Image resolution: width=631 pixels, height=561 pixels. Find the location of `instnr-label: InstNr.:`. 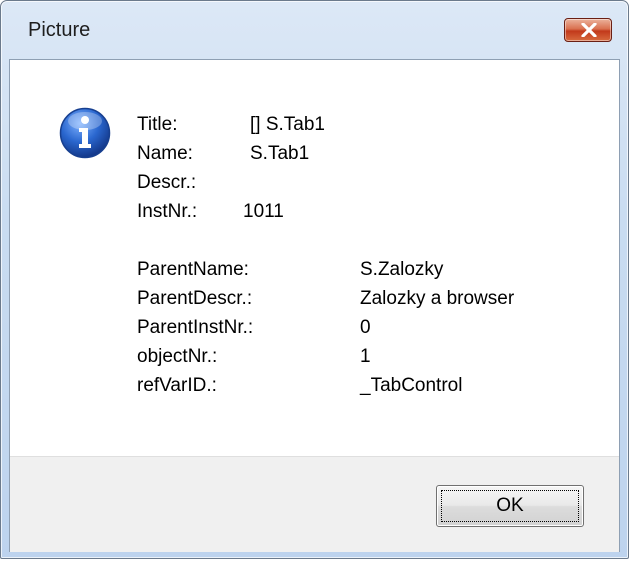

instnr-label: InstNr.: is located at coordinates (167, 211).